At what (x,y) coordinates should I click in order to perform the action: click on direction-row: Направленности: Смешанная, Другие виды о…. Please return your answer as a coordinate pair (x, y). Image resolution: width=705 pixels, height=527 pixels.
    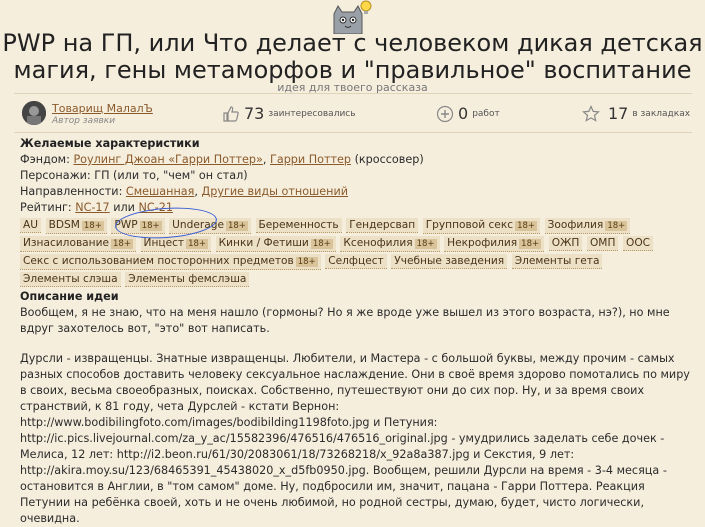
    Looking at the image, I should click on (184, 191).